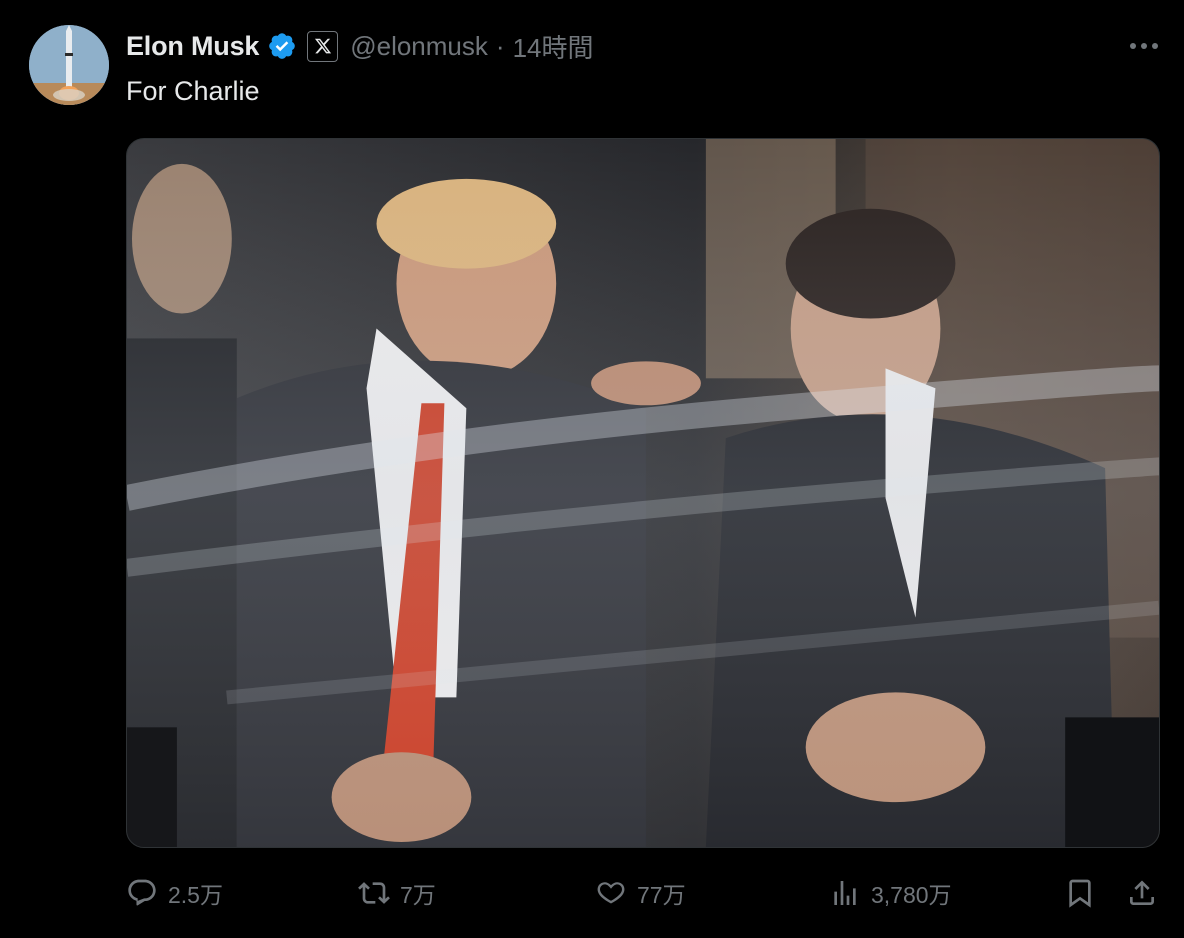 Image resolution: width=1184 pixels, height=938 pixels. I want to click on author-name: Elon Musk, so click(192, 46).